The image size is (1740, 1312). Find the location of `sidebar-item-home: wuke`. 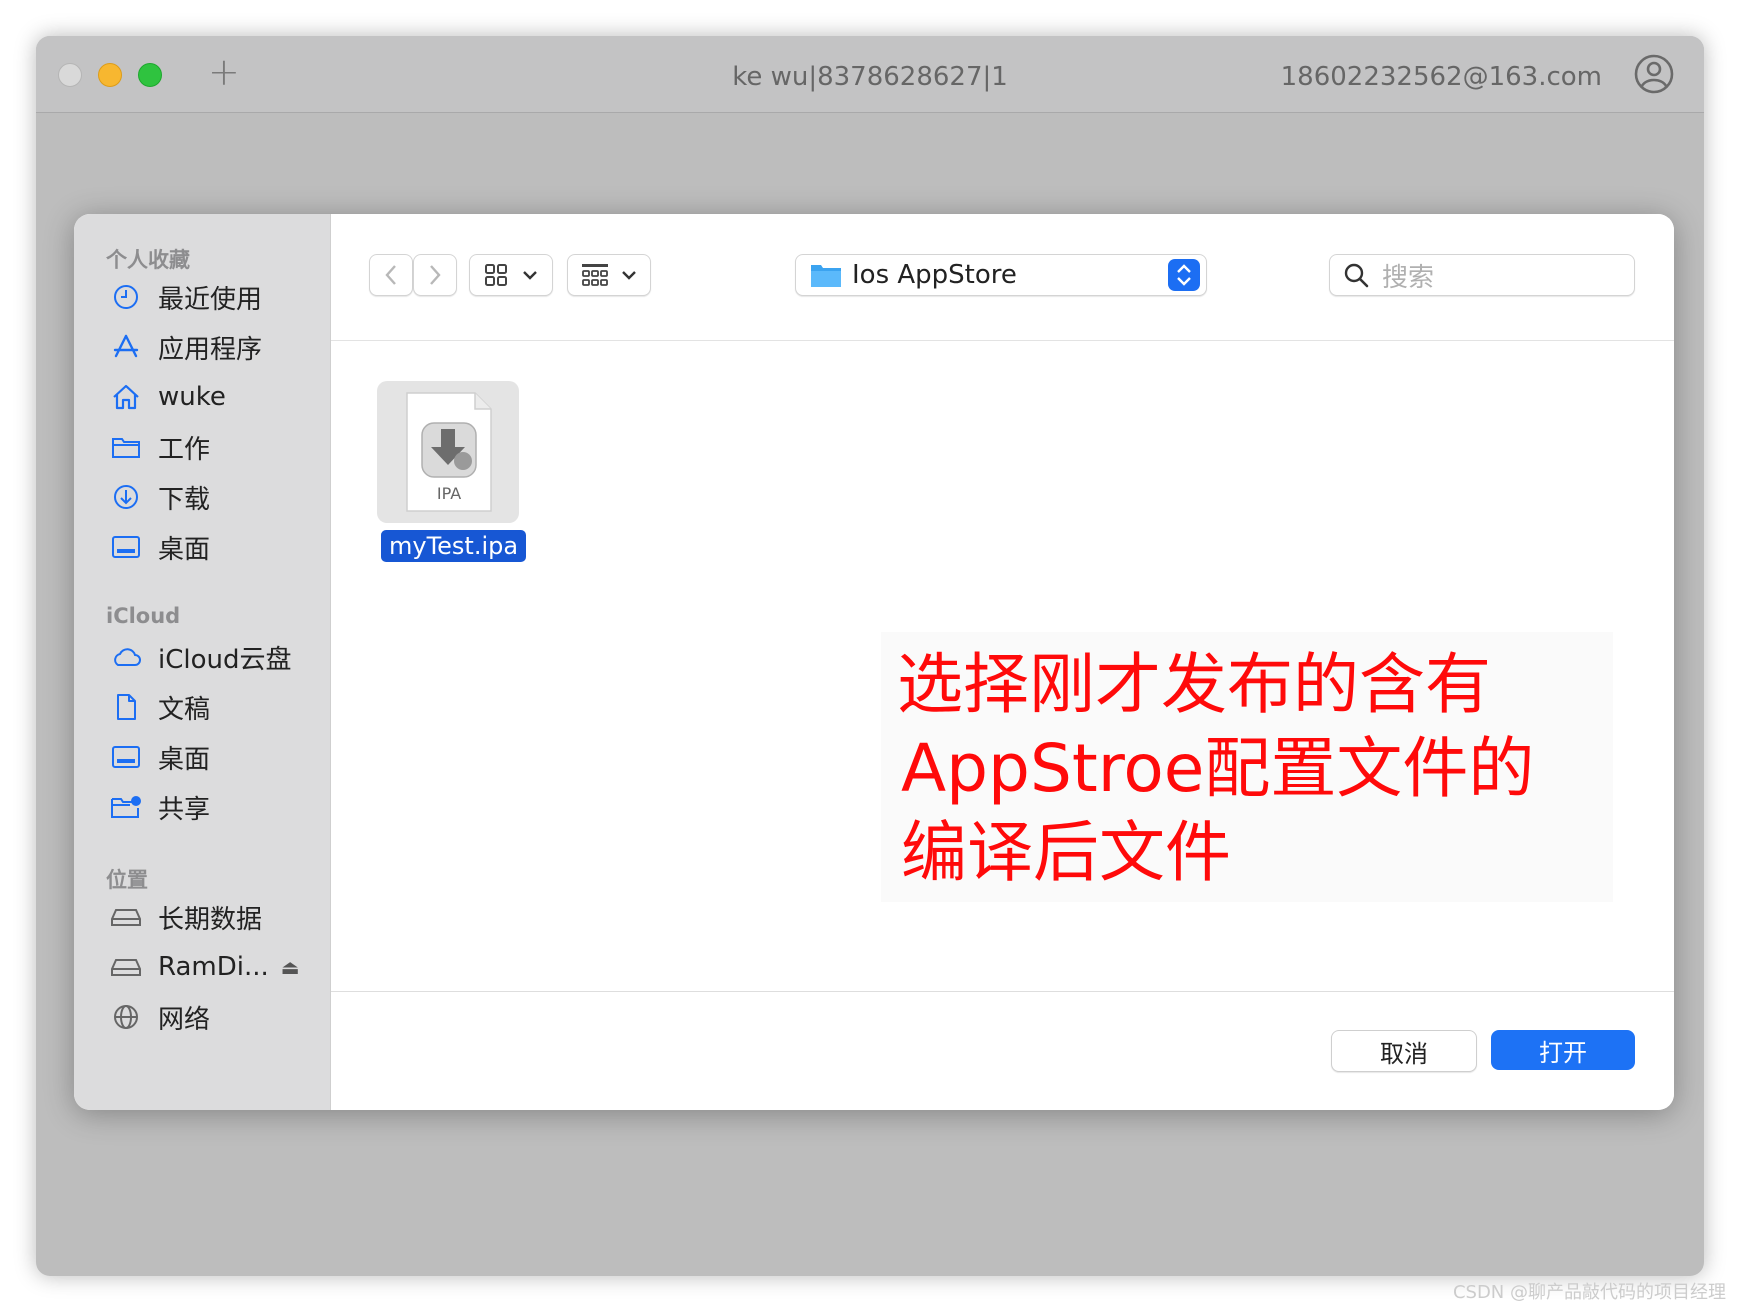

sidebar-item-home: wuke is located at coordinates (168, 397).